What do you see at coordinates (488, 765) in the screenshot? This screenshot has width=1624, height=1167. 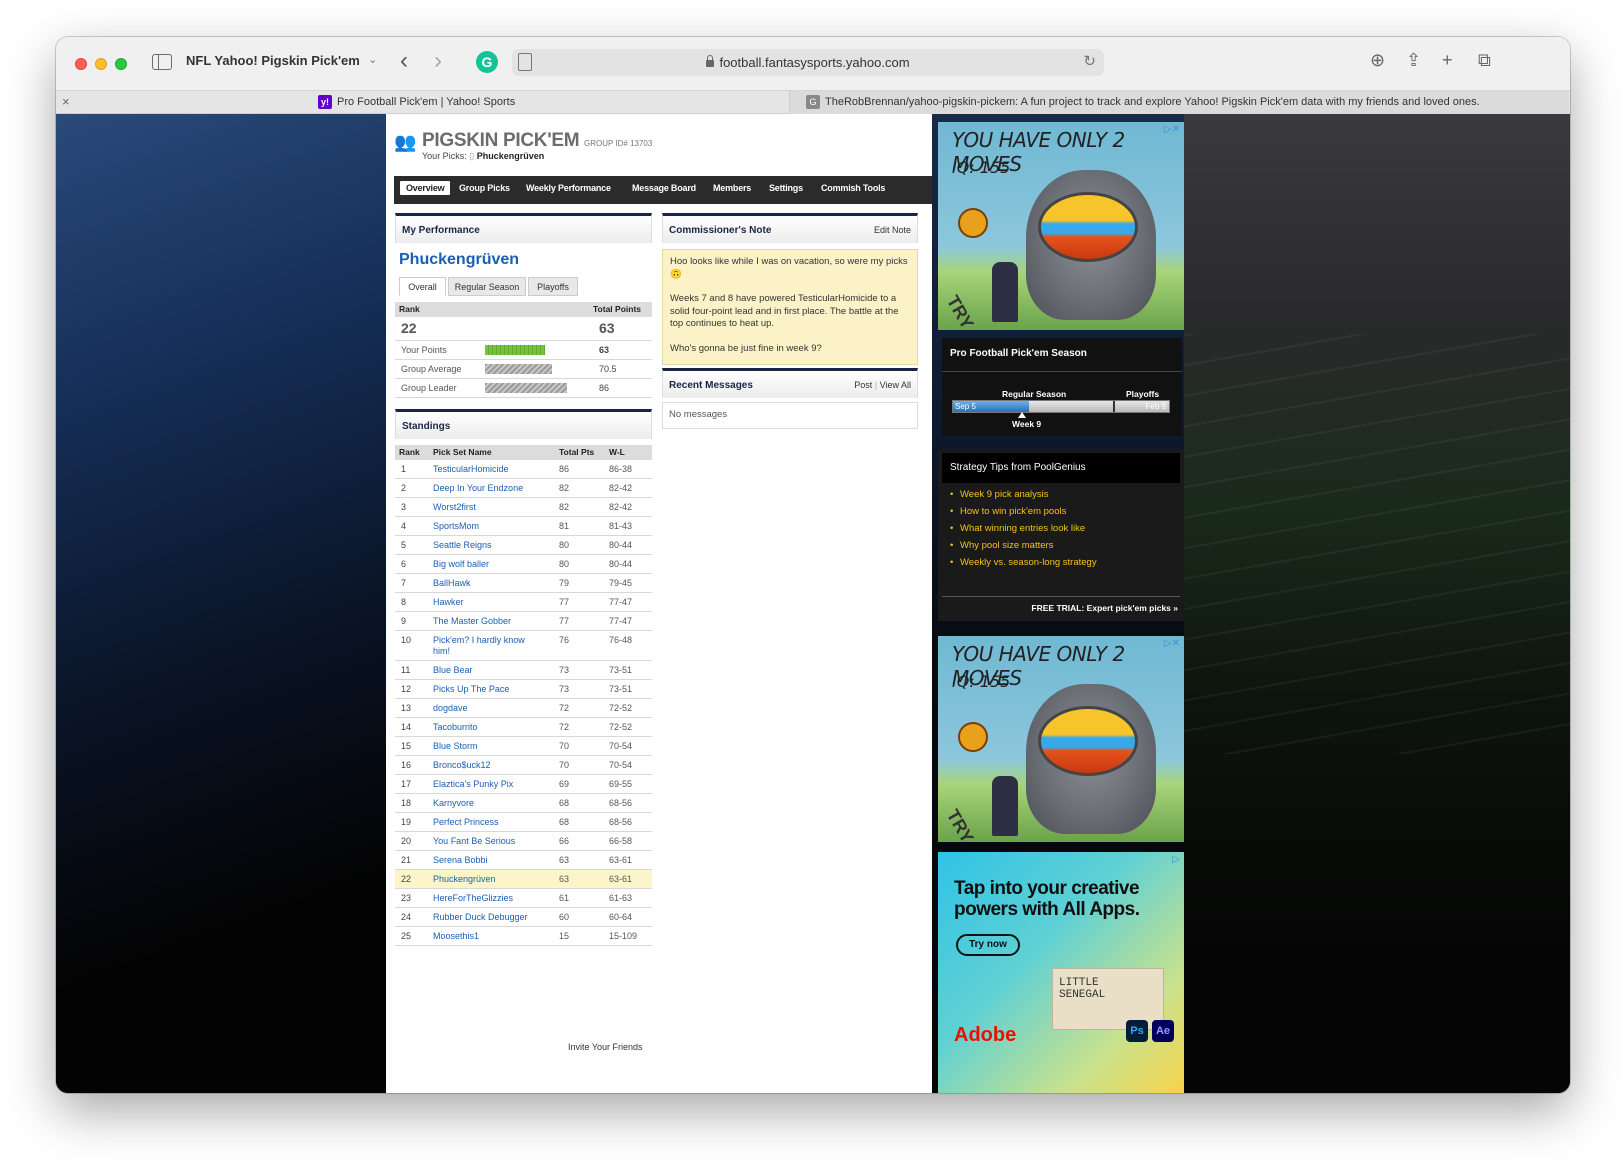 I see `pick-set-name-link: Bronco$uck12` at bounding box center [488, 765].